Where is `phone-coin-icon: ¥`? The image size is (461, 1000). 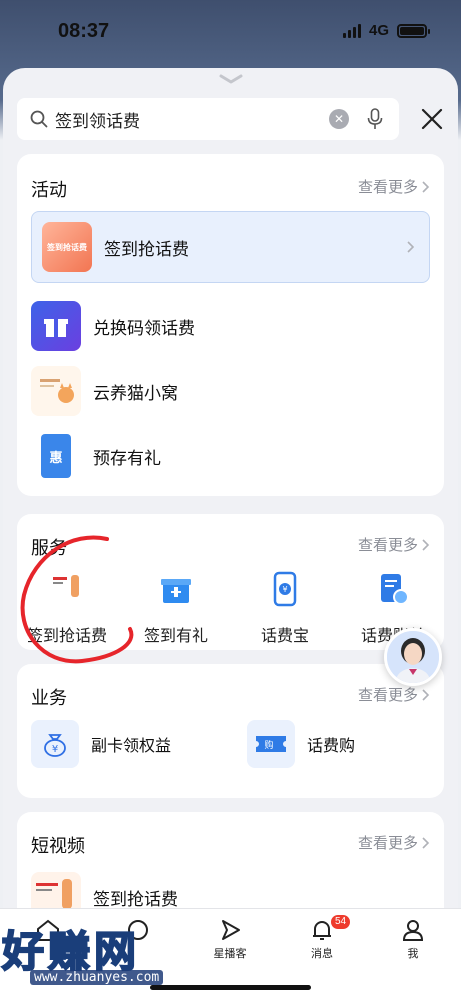
phone-coin-icon: ¥ is located at coordinates (285, 589).